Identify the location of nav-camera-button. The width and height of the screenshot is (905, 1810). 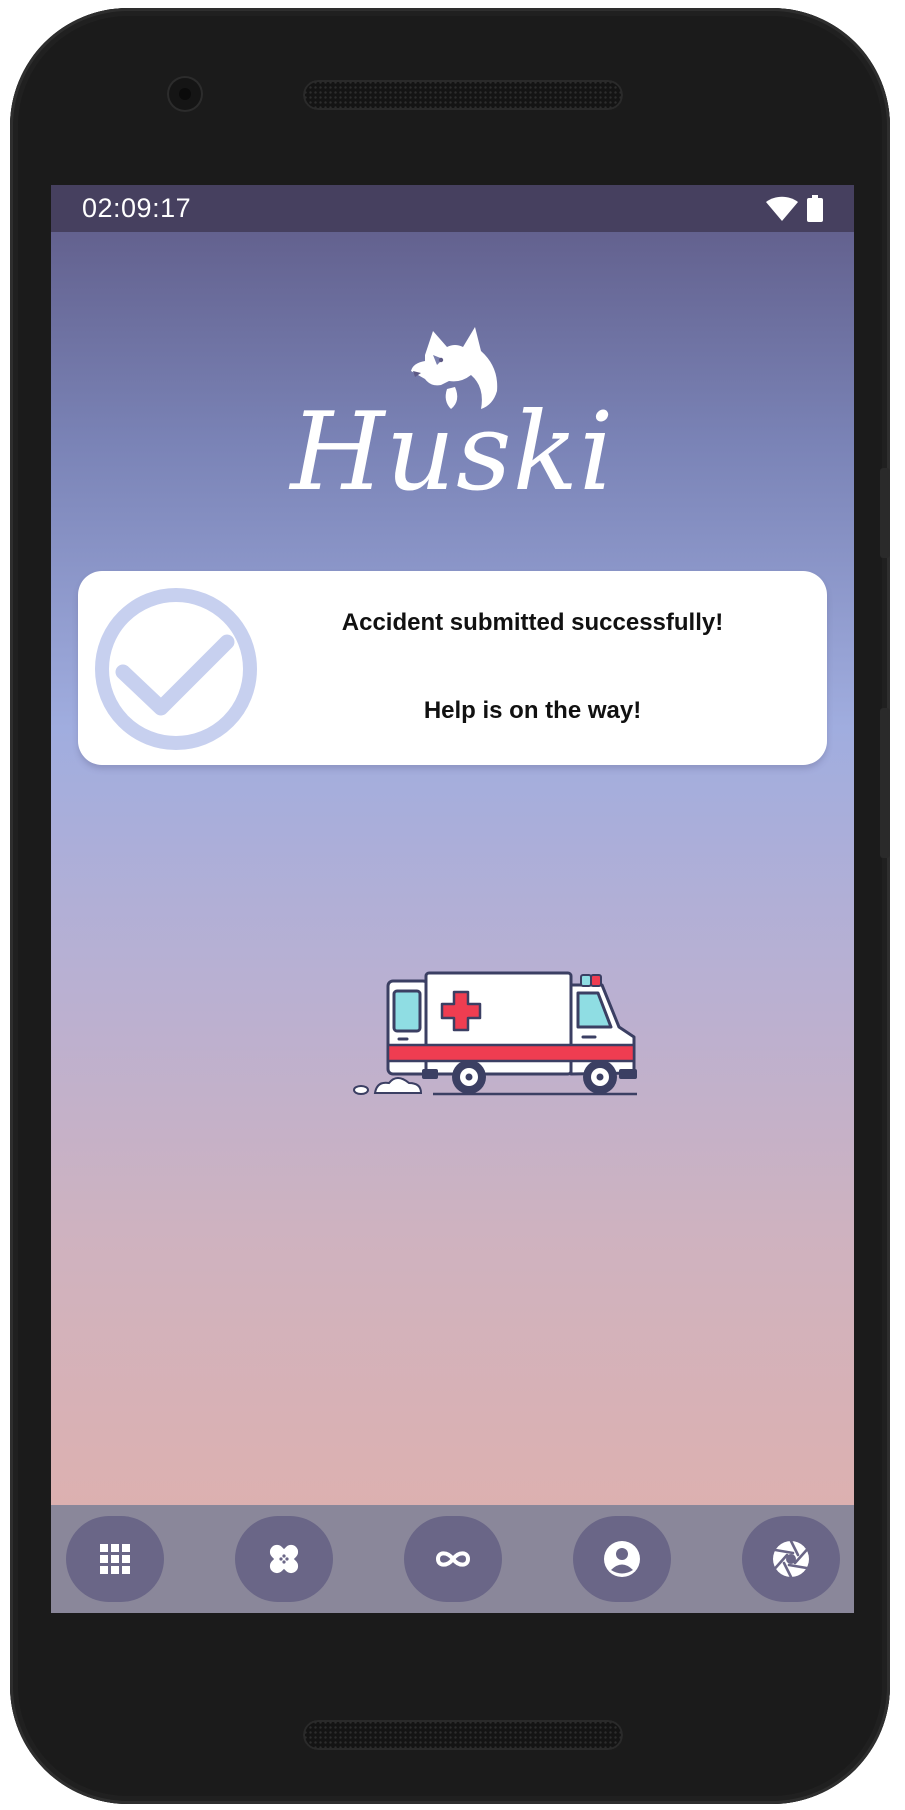
(791, 1559).